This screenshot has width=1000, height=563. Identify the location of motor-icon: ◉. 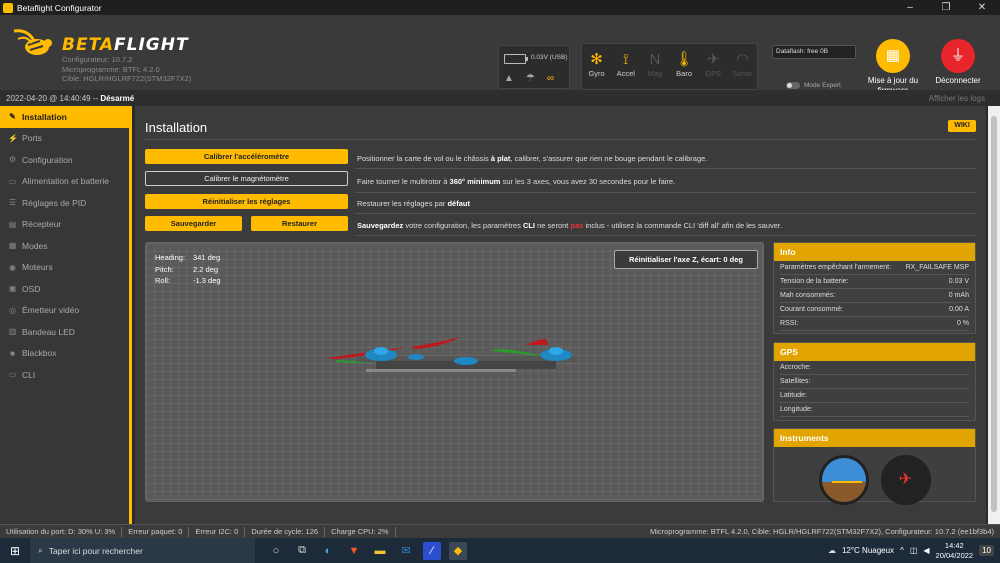
(12, 267).